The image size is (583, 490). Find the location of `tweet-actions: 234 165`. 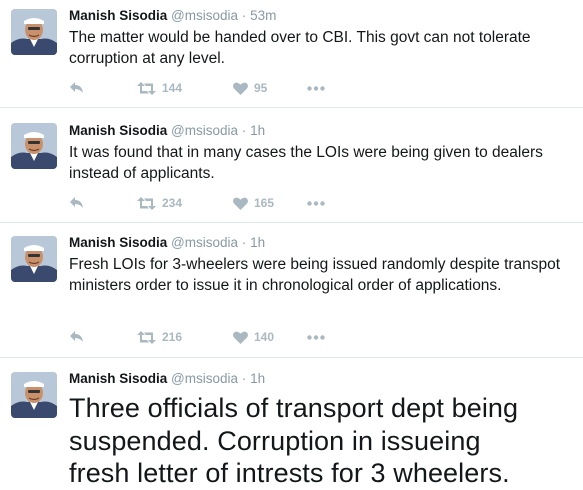

tweet-actions: 234 165 is located at coordinates (197, 203).